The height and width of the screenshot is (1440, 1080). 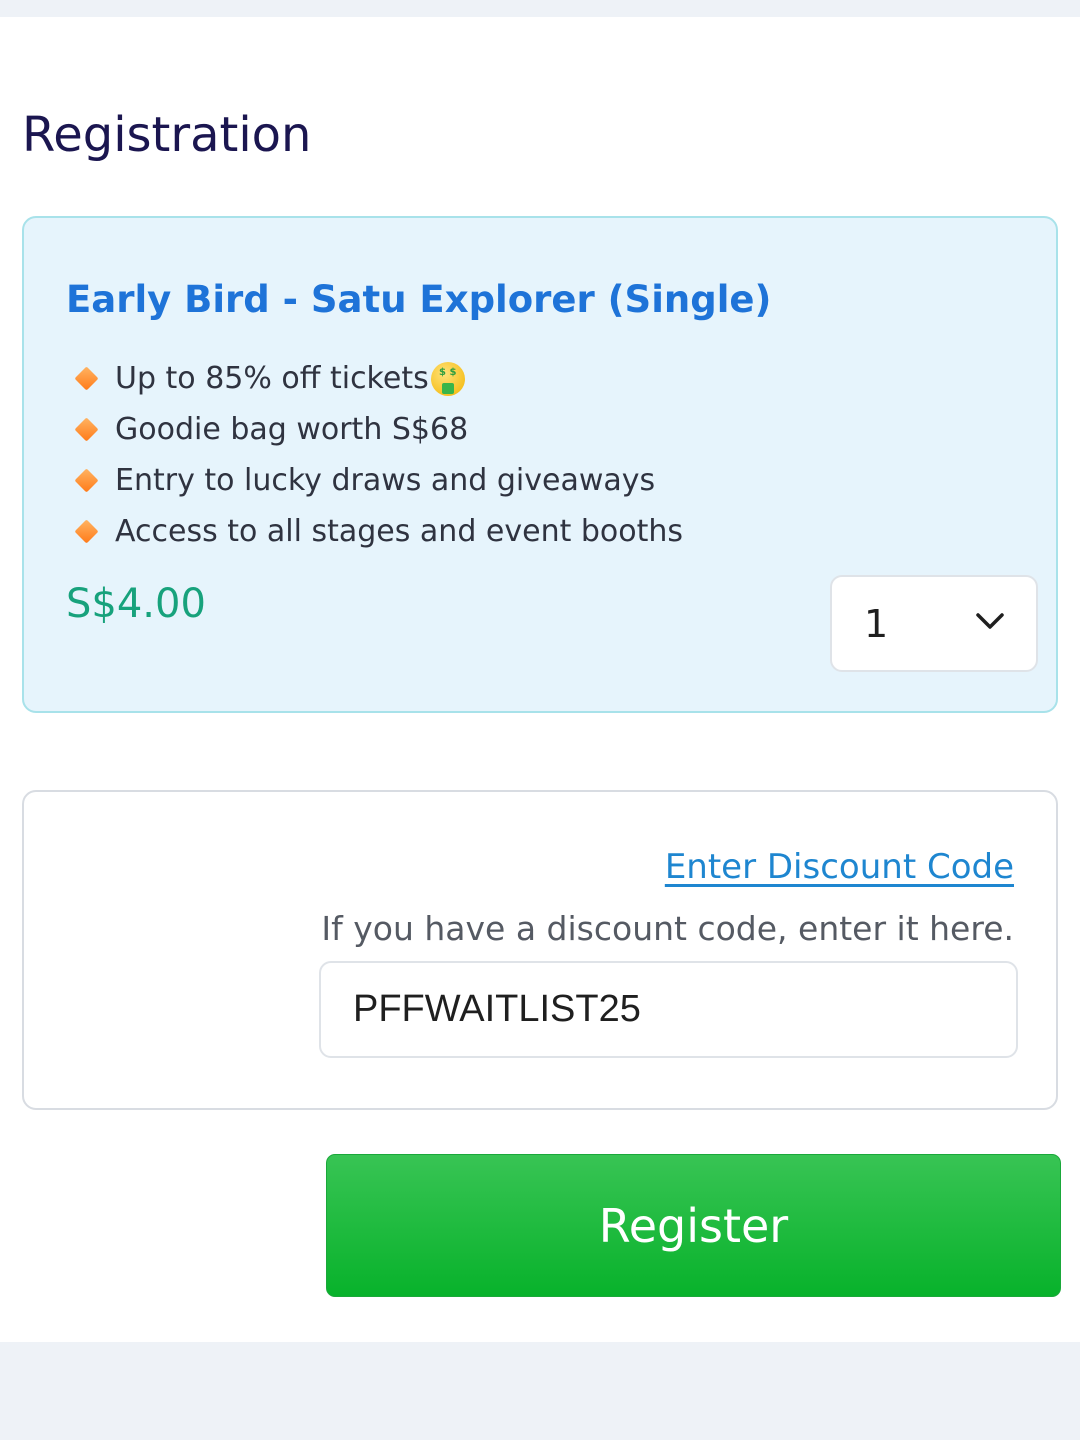 I want to click on perk-item: Up to 85% off tickets, so click(x=377, y=378).